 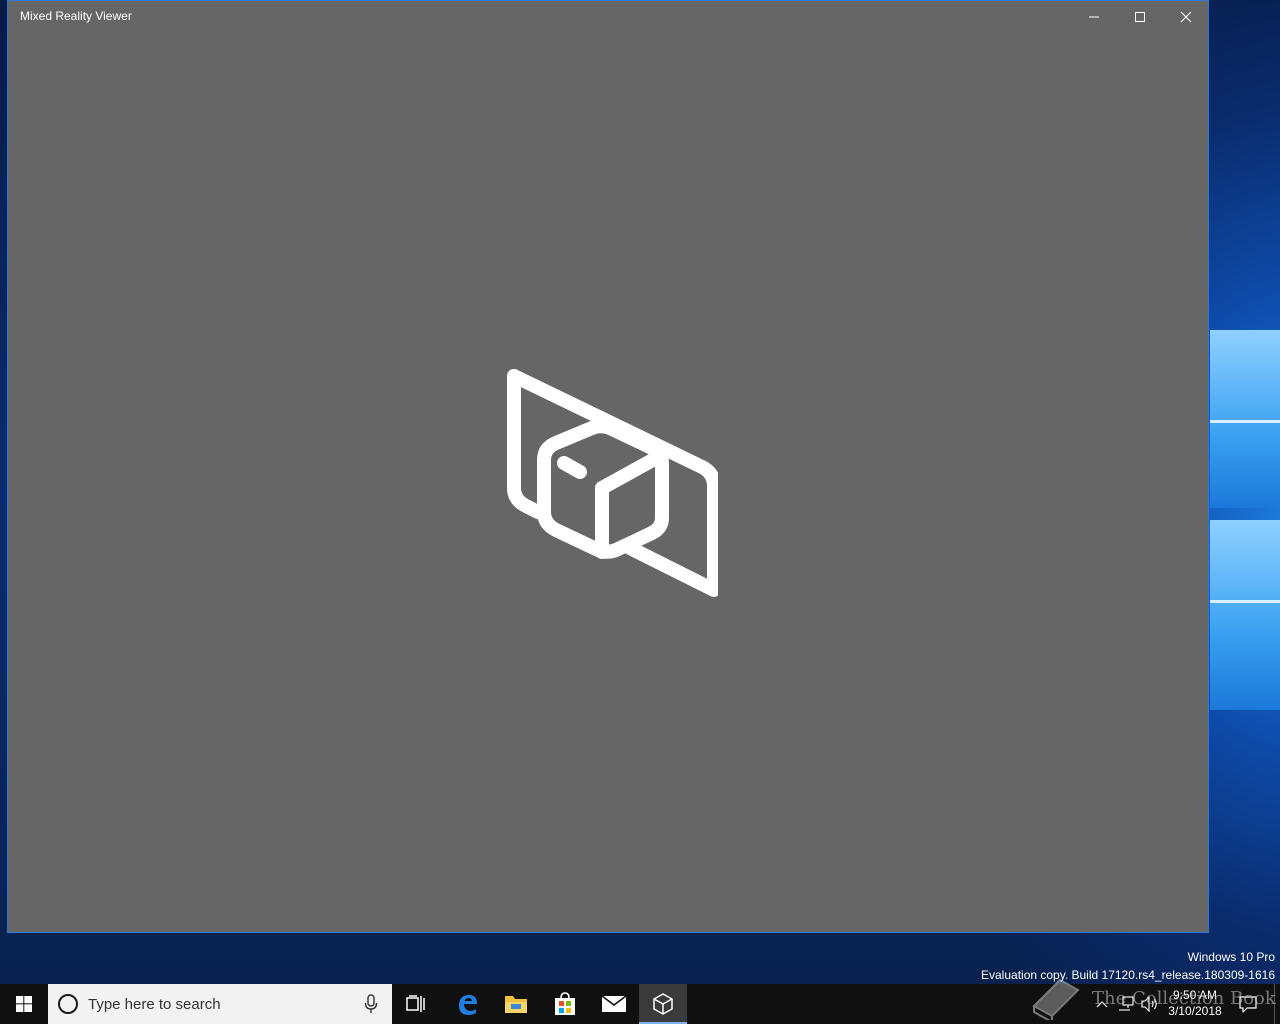 What do you see at coordinates (1245, 419) in the screenshot?
I see `wallpaper-logo-panel-top` at bounding box center [1245, 419].